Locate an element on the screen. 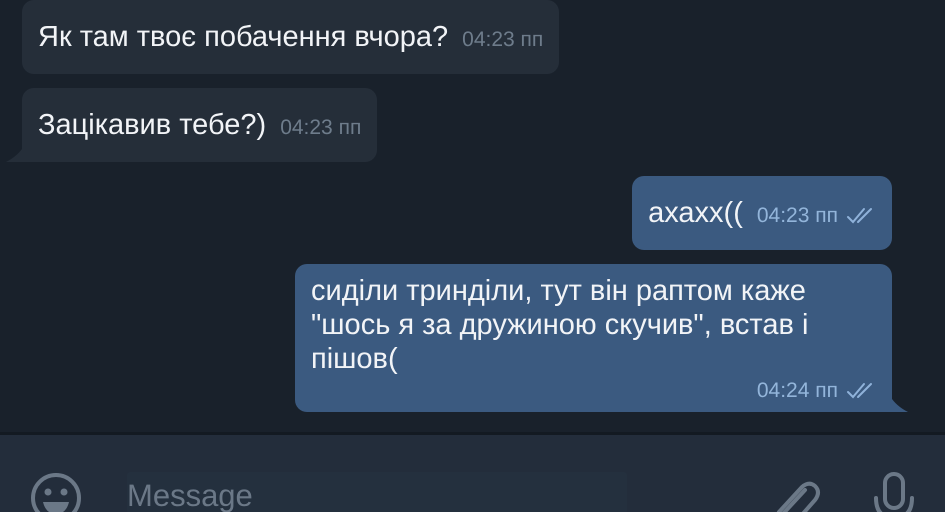  message-text: Зацікавив тебе?) is located at coordinates (152, 125).